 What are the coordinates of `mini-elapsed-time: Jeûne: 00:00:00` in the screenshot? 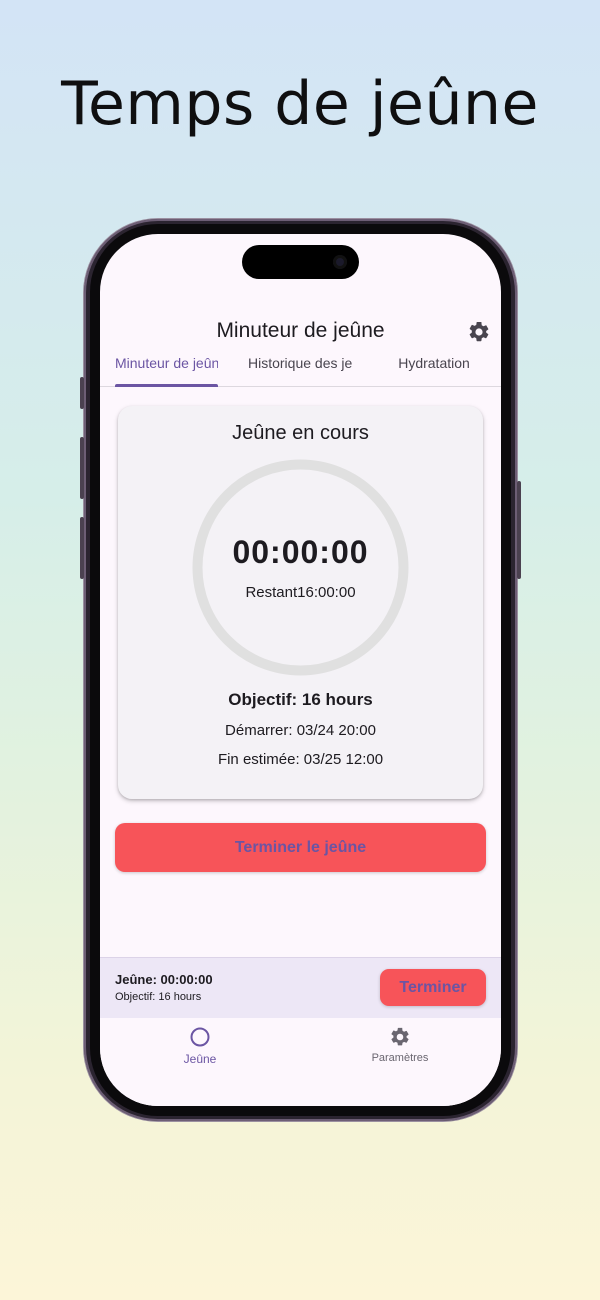 It's located at (164, 979).